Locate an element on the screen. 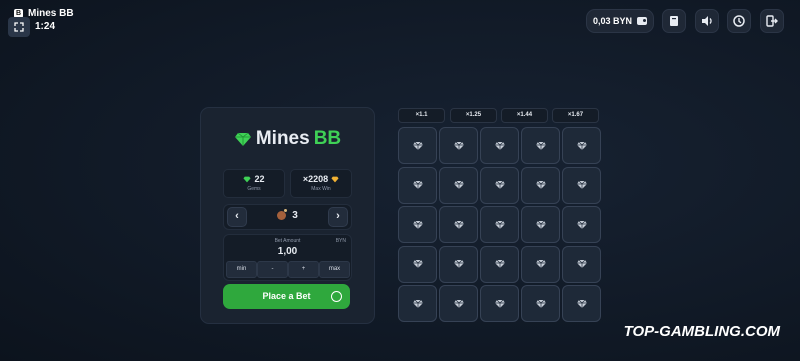 This screenshot has height=361, width=800. logo-text-2: BB is located at coordinates (327, 138).